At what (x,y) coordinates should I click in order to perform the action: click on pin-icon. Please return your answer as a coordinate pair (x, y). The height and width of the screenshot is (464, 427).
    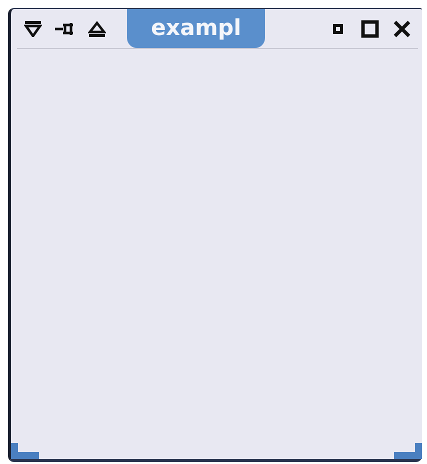
    Looking at the image, I should click on (65, 29).